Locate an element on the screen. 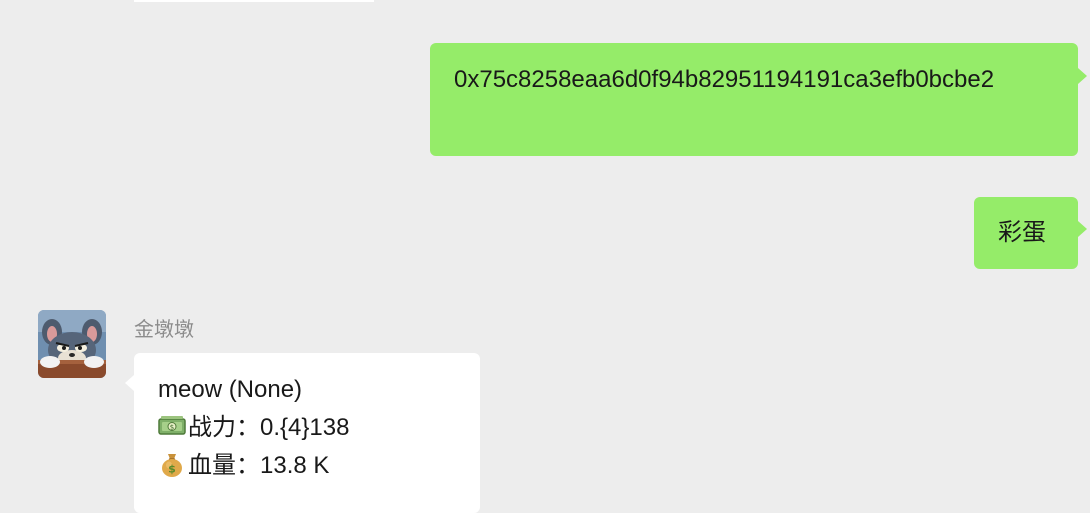 The height and width of the screenshot is (513, 1090). stats-name-text: meow (None) is located at coordinates (230, 389).